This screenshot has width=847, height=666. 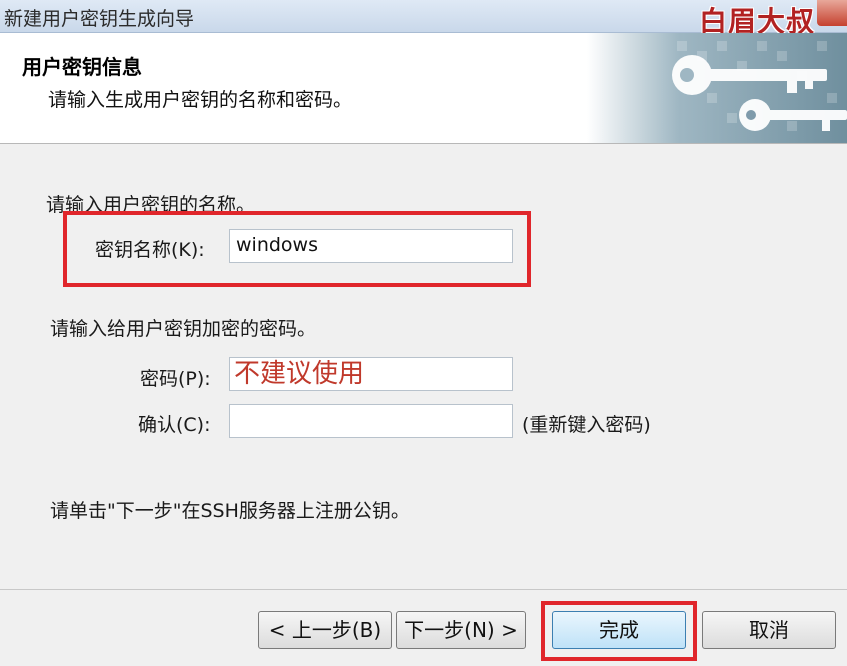 What do you see at coordinates (619, 630) in the screenshot?
I see `finish-button: 完成` at bounding box center [619, 630].